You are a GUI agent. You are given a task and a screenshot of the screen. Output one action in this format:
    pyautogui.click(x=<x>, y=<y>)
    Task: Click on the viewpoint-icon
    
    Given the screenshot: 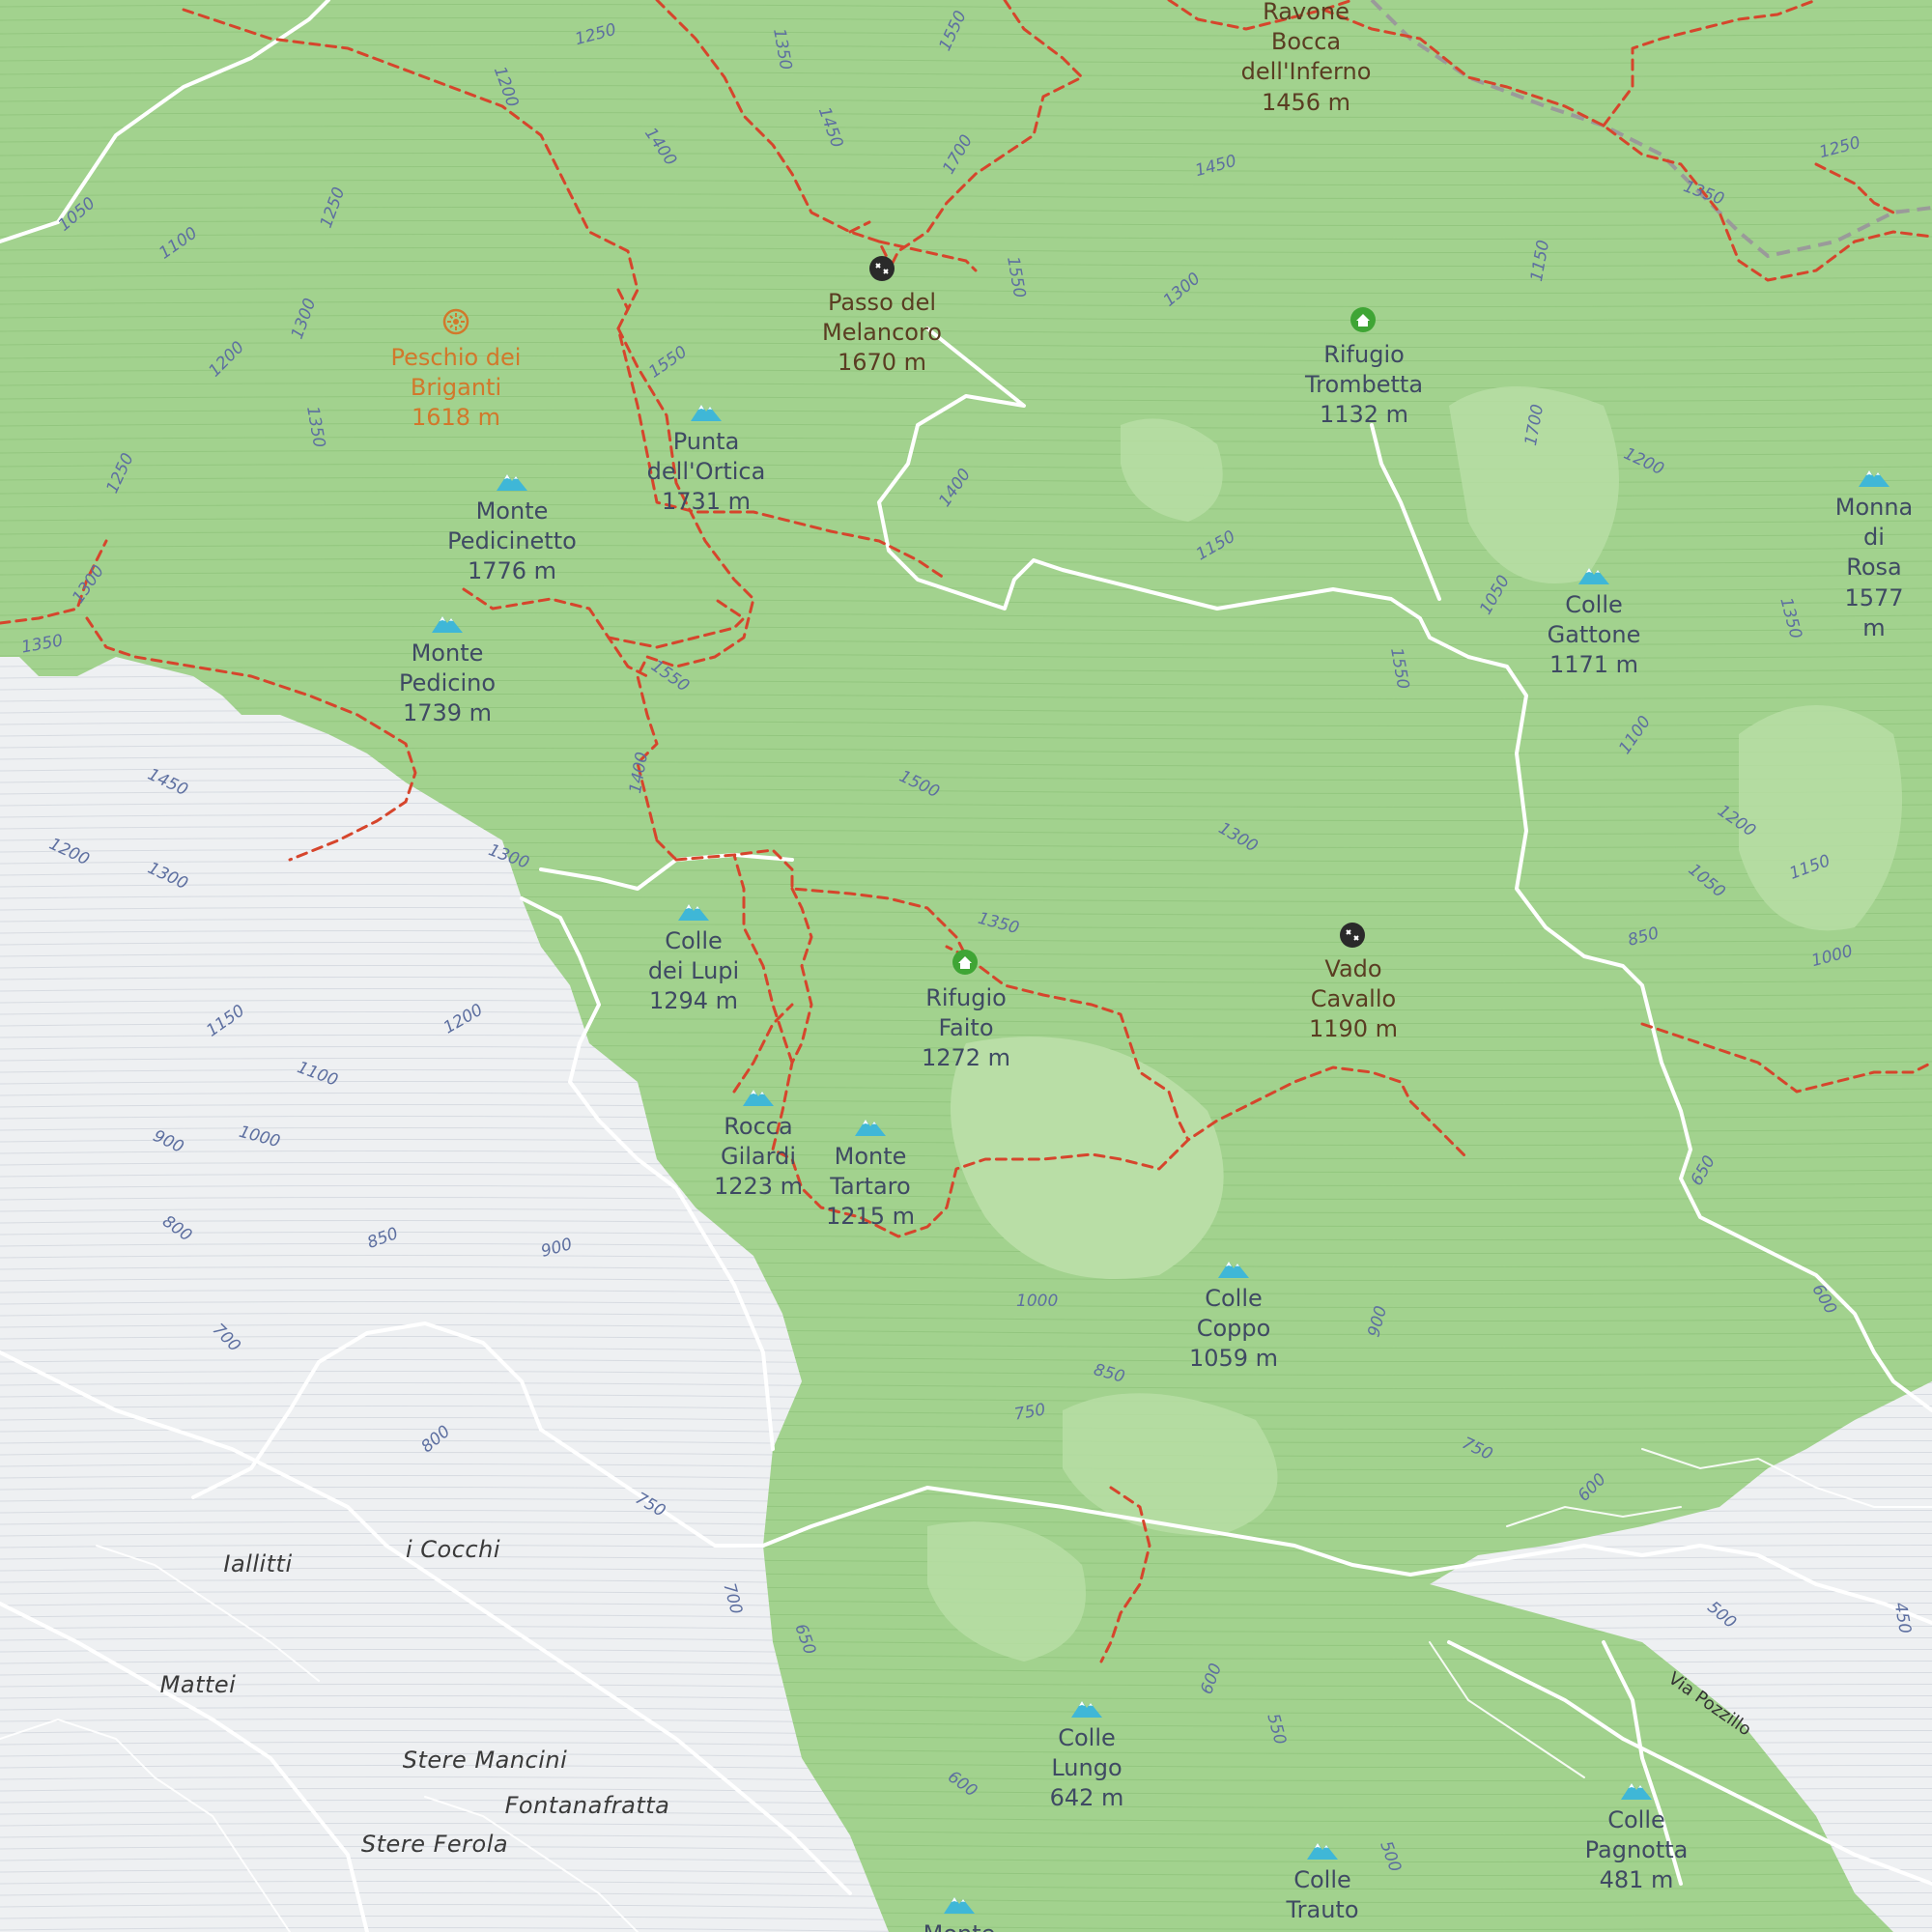 What is the action you would take?
    pyautogui.click(x=455, y=323)
    